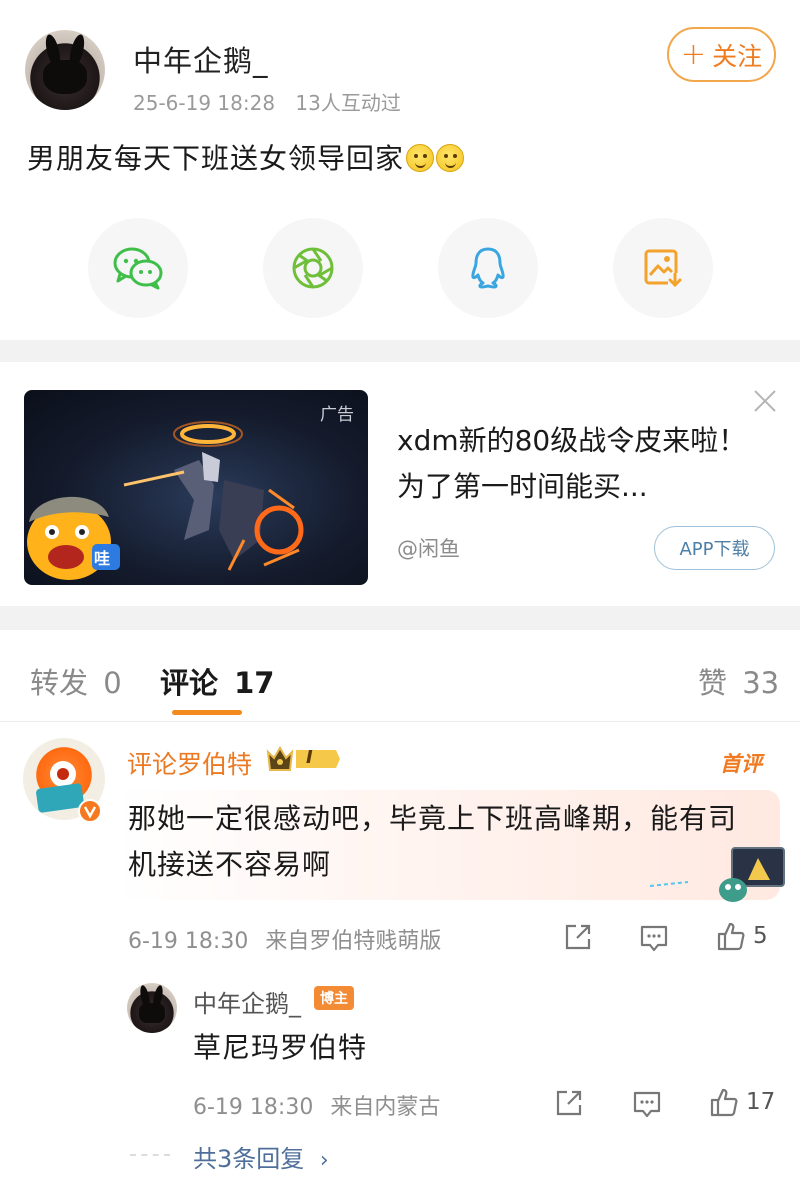 The width and height of the screenshot is (800, 1203). Describe the element at coordinates (204, 103) in the screenshot. I see `post-date: 25-6-19 18:28` at that location.